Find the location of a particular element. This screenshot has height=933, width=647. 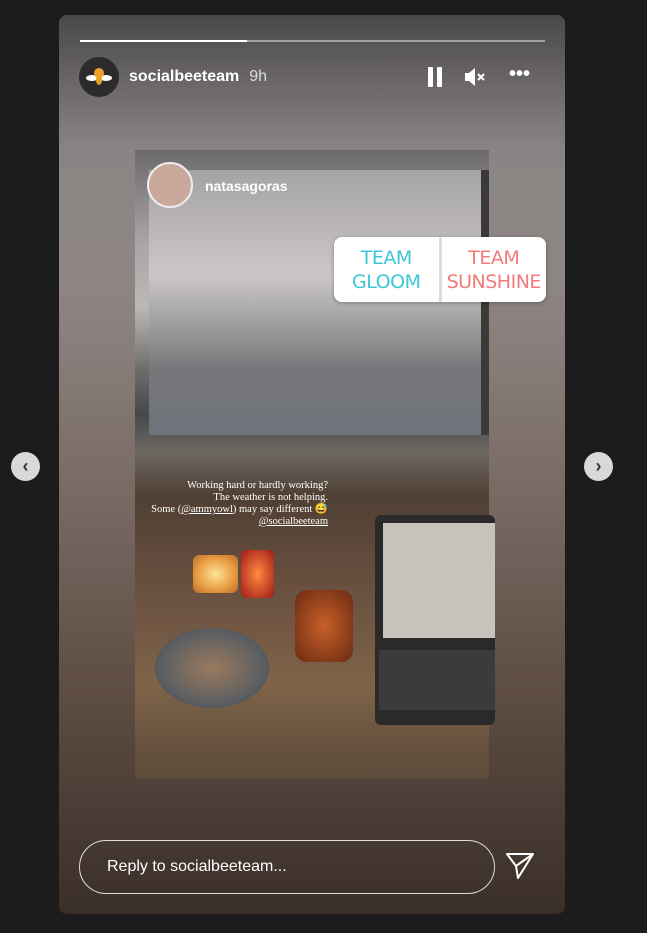

poll-option-label: TEAM is located at coordinates (494, 257).